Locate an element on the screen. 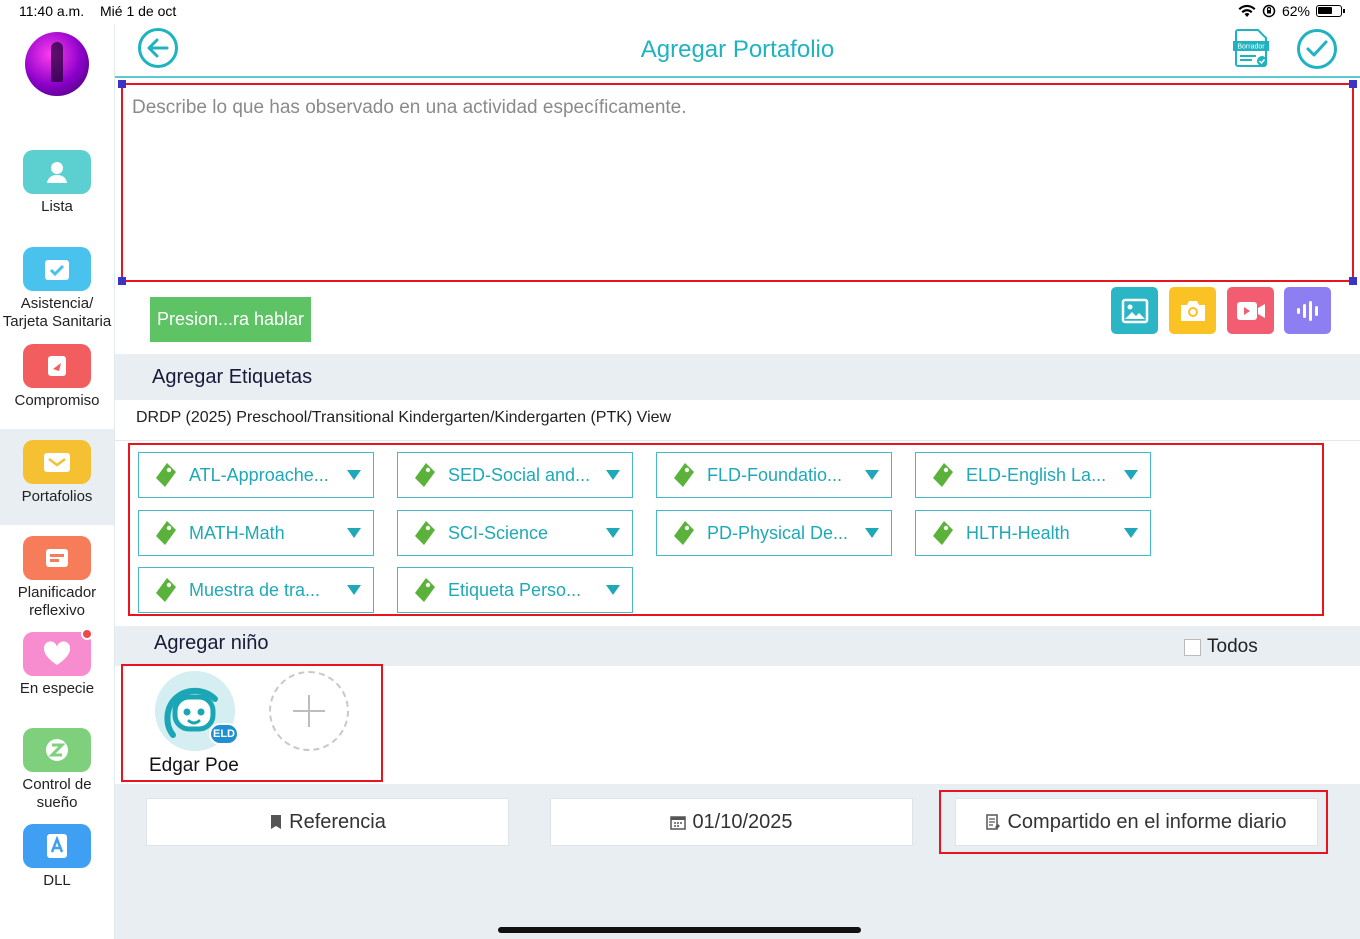 Image resolution: width=1360 pixels, height=939 pixels. sidebar-item-label: Lista is located at coordinates (57, 206).